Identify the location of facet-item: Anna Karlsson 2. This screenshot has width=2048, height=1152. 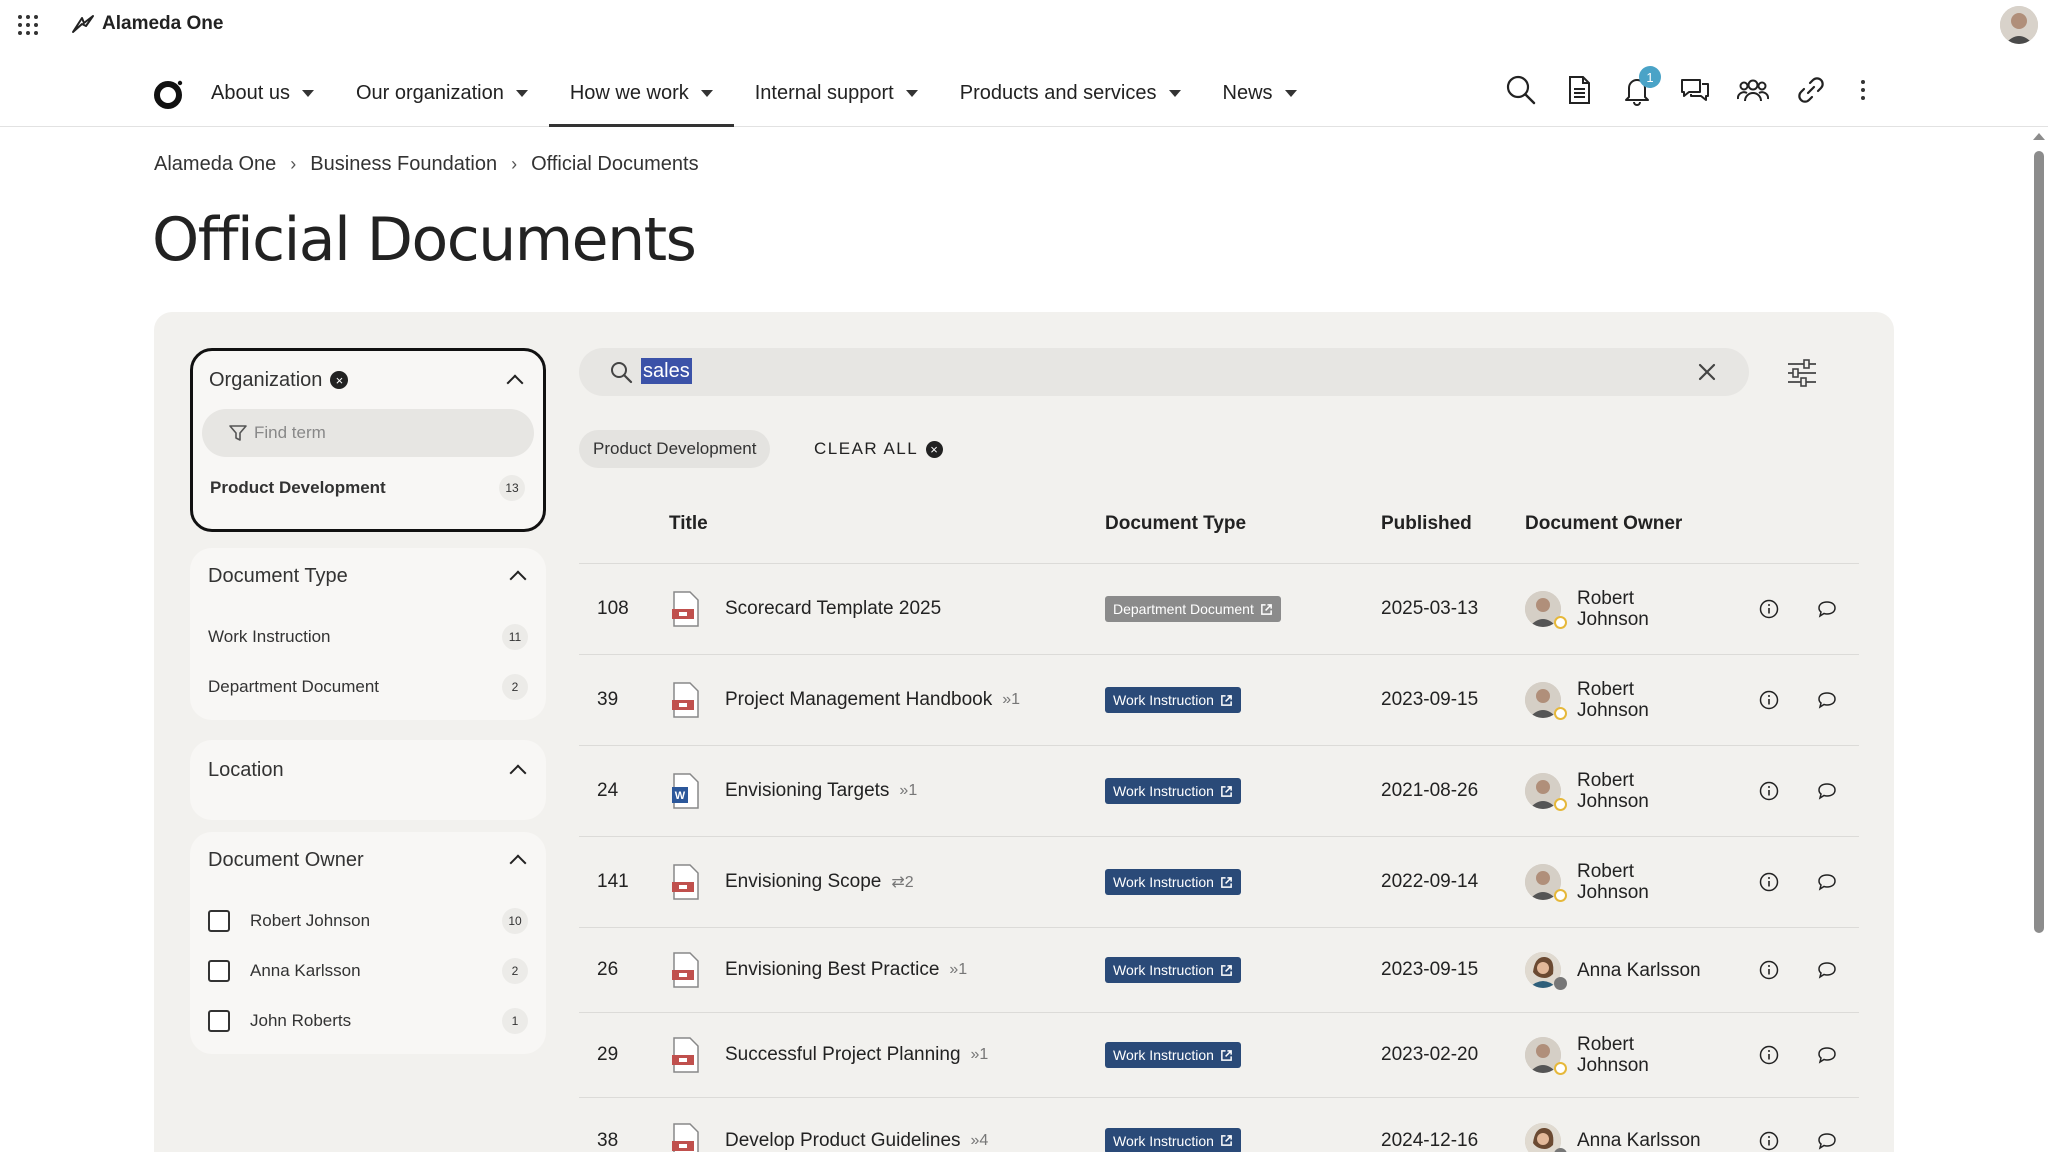
(368, 971).